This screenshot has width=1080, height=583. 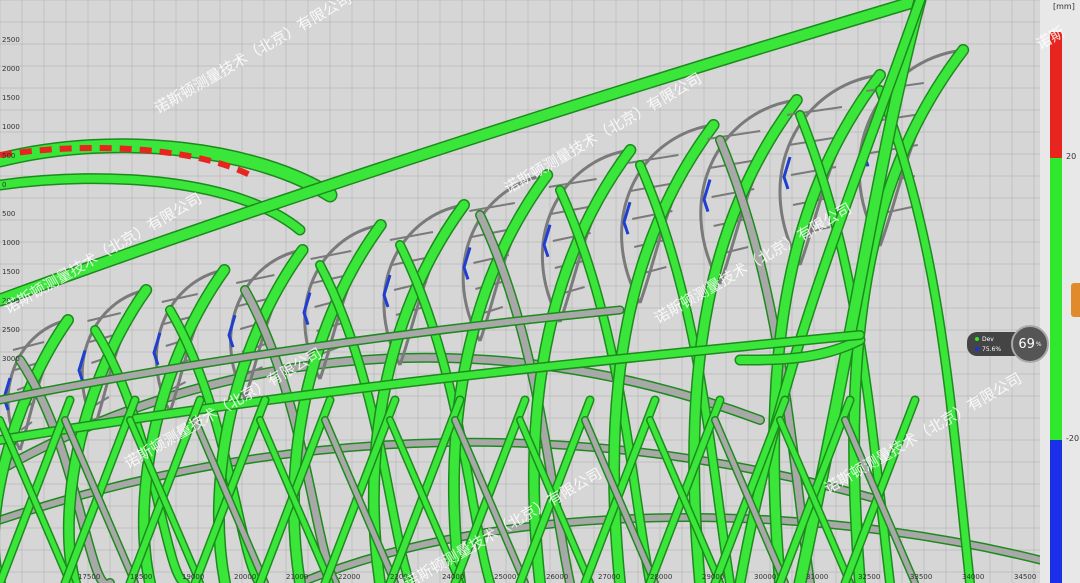 I want to click on stat-row-2: 75.6%, so click(x=988, y=349).